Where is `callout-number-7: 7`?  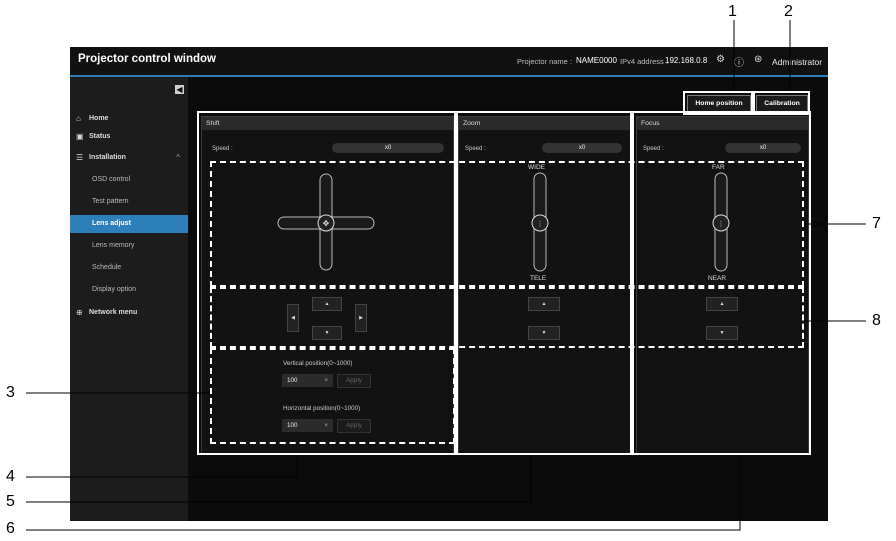 callout-number-7: 7 is located at coordinates (876, 223).